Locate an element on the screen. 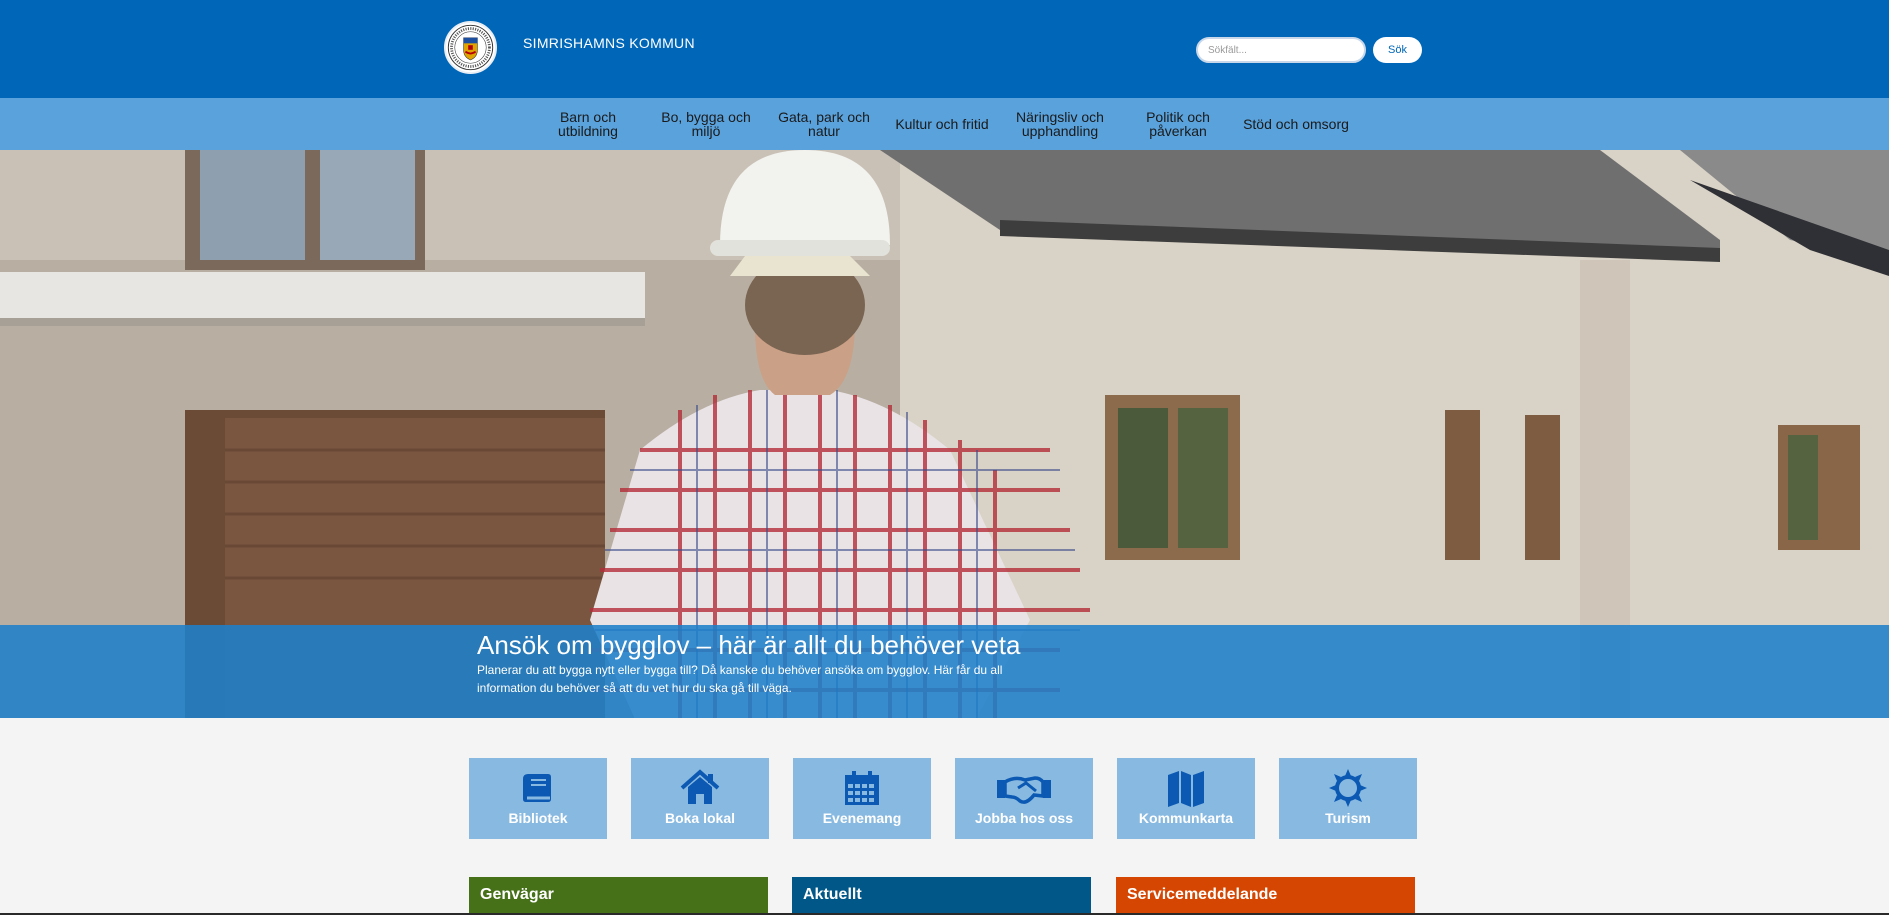  nav-item-kultur-och-fritid: Kultur och fritid is located at coordinates (942, 124).